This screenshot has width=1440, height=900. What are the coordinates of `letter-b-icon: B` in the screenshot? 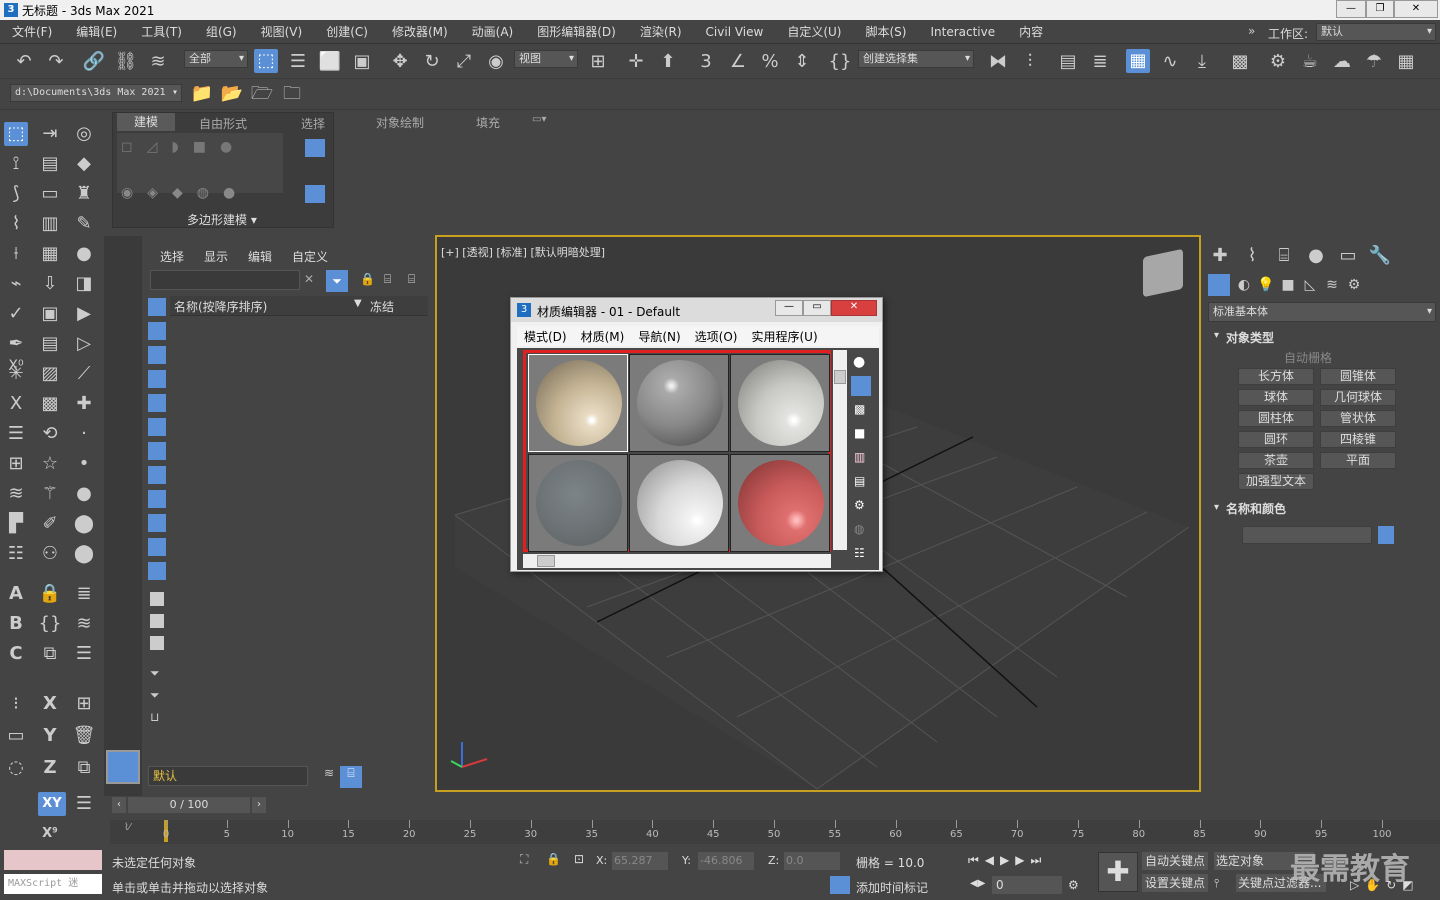 It's located at (16, 624).